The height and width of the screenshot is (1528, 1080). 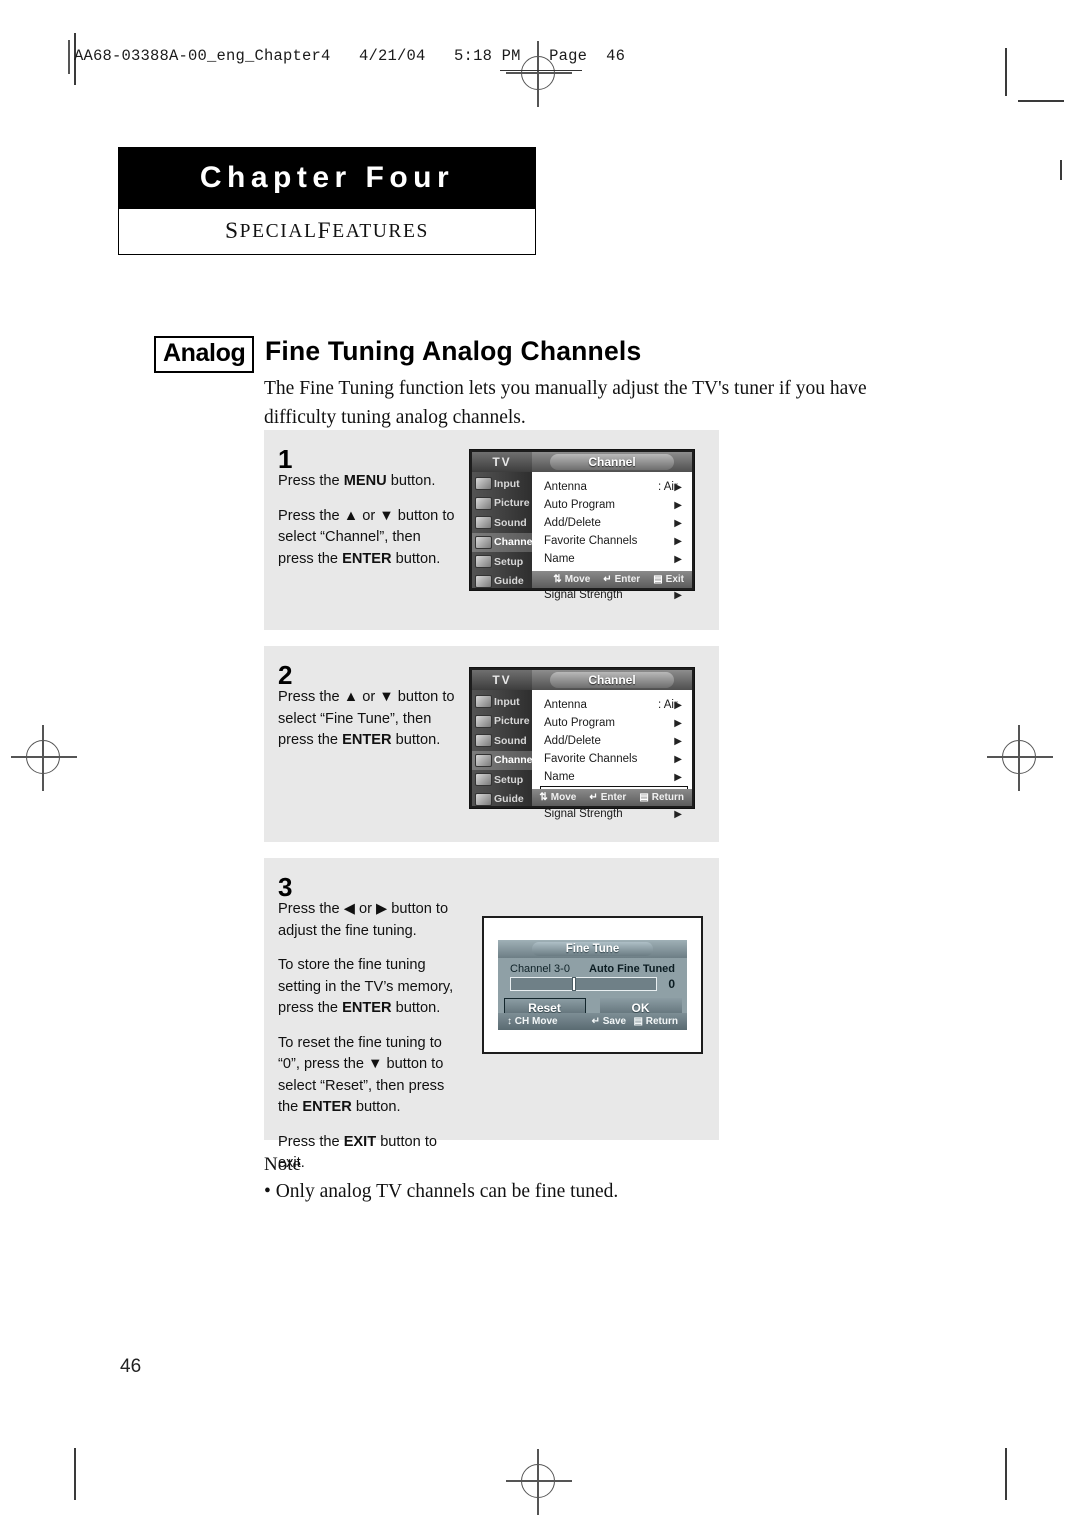 I want to click on sound-icon, so click(x=483, y=740).